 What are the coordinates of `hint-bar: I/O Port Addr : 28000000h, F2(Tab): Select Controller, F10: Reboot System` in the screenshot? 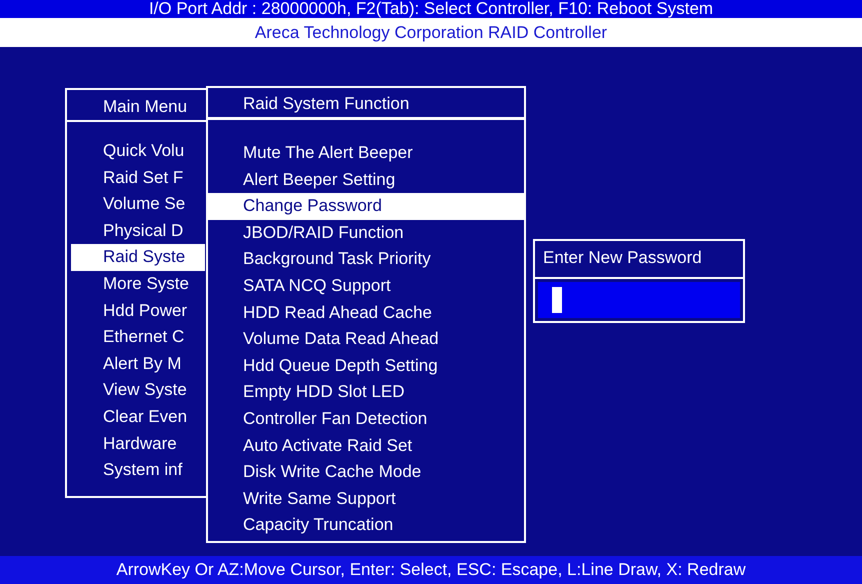 It's located at (431, 9).